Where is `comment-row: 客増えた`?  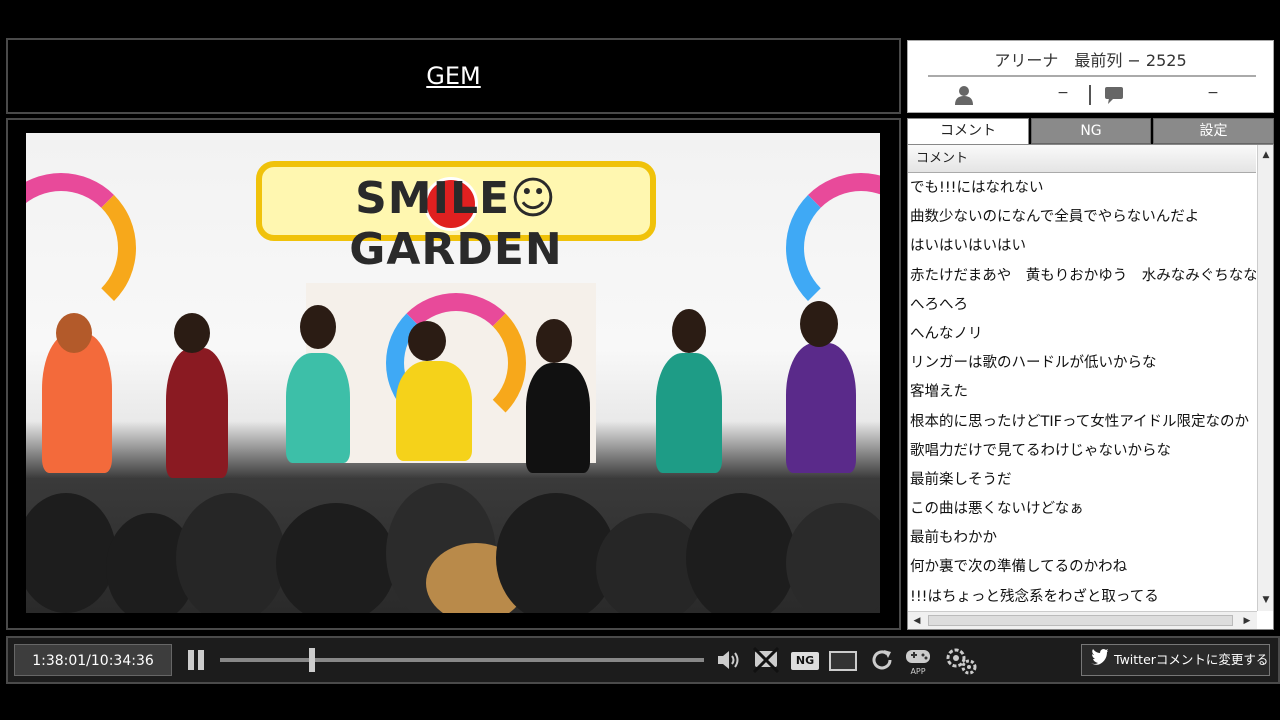
comment-row: 客増えた is located at coordinates (1082, 392).